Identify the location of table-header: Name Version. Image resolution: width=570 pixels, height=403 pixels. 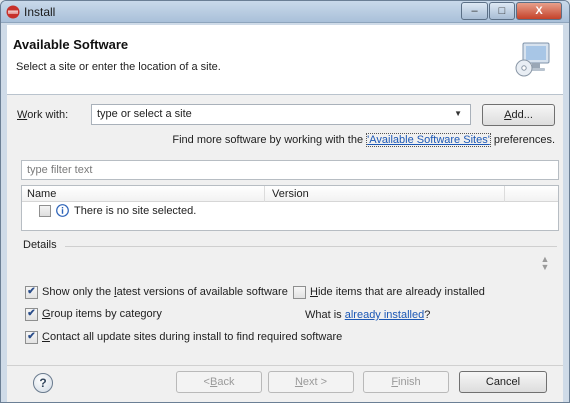
(290, 194).